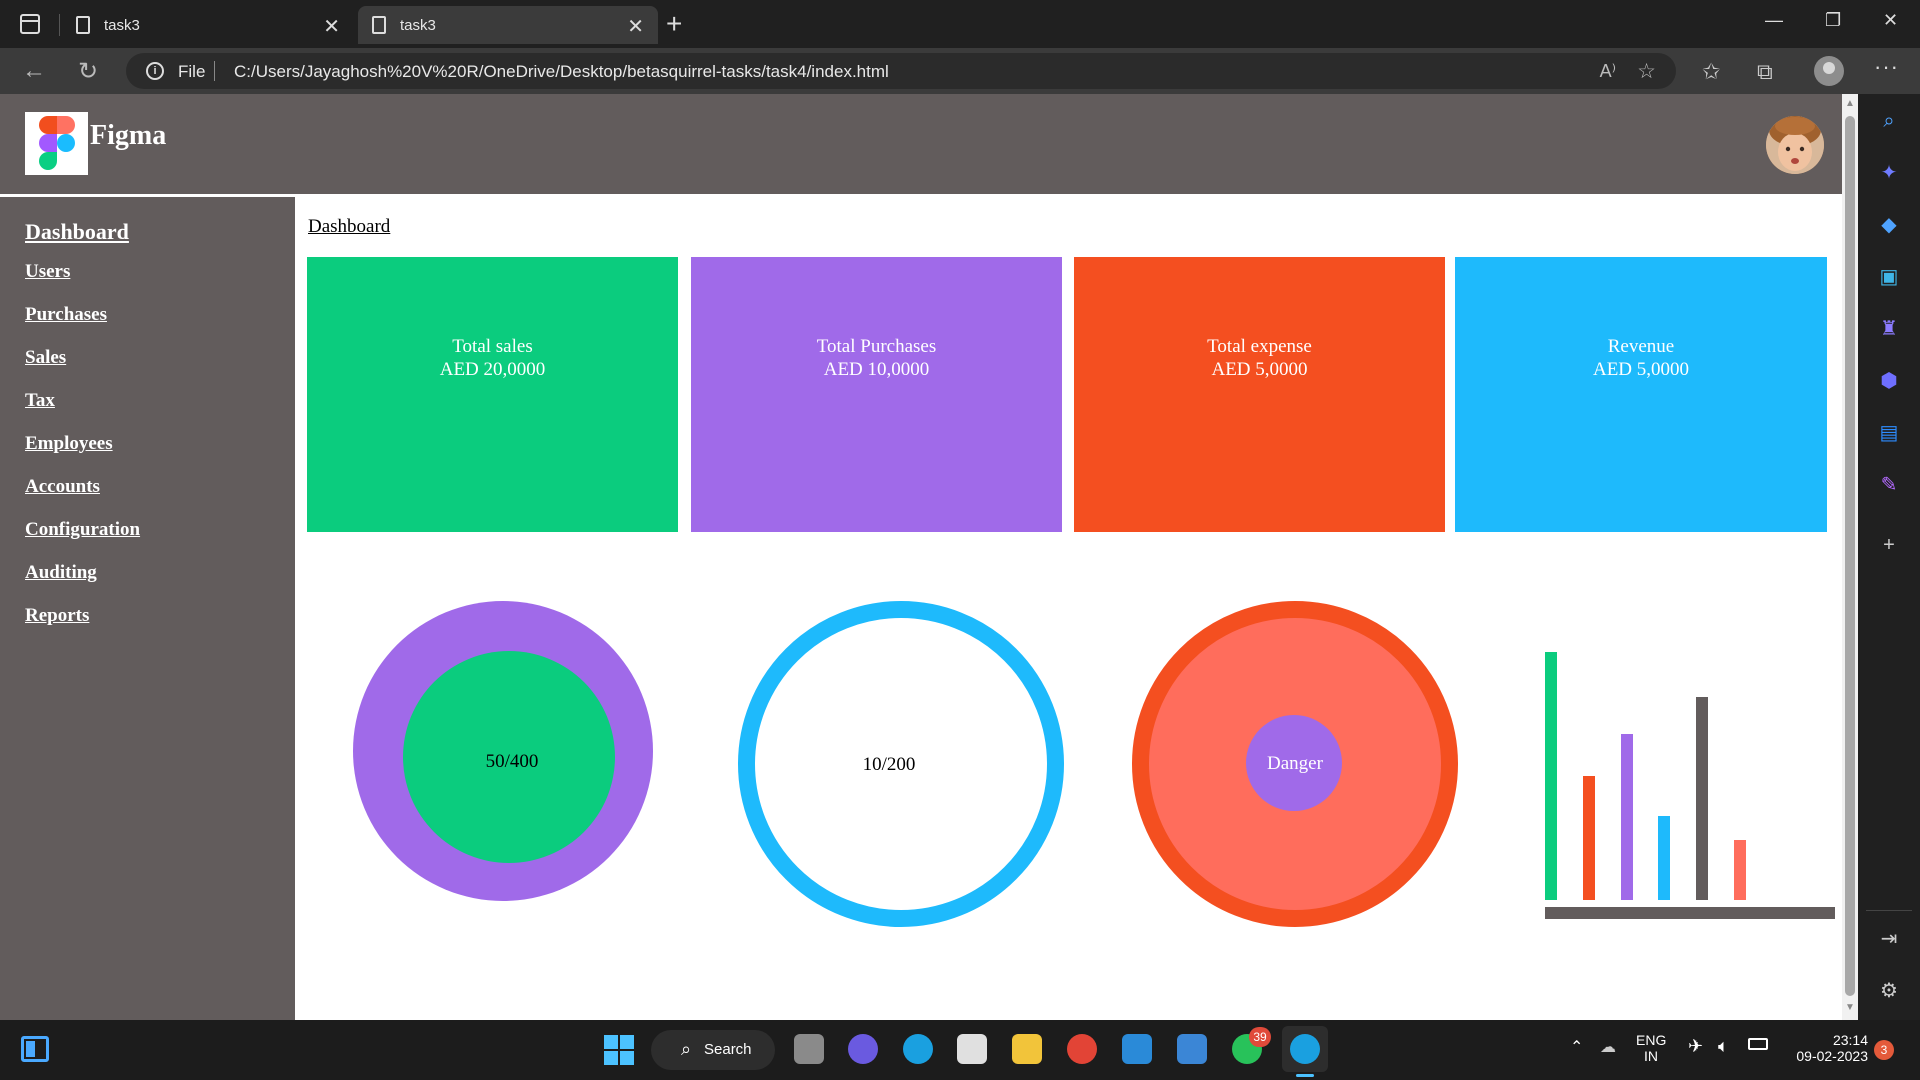  I want to click on photos-icon, so click(1192, 1049).